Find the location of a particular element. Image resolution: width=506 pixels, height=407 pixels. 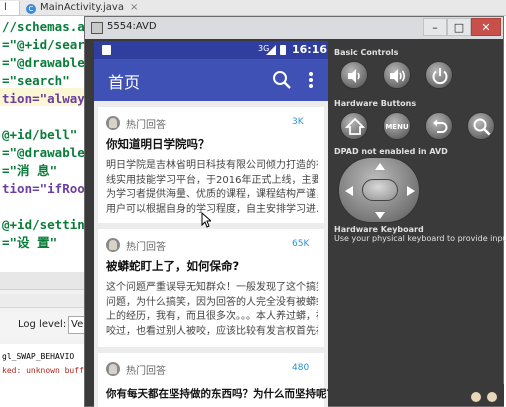

card-title: 被蟒蛇盯上了，如何保命? is located at coordinates (173, 266).